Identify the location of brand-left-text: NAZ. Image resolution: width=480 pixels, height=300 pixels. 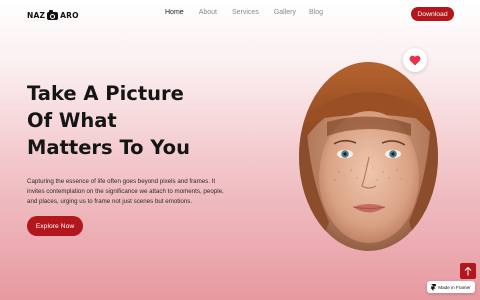
(36, 15).